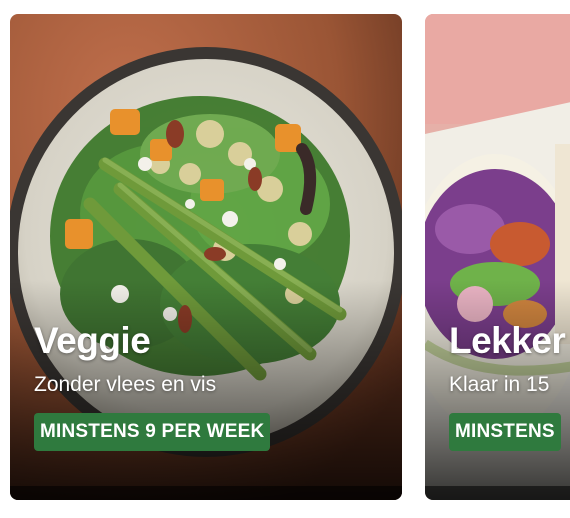 This screenshot has width=570, height=518. I want to click on card-badge: MINSTENS, so click(505, 432).